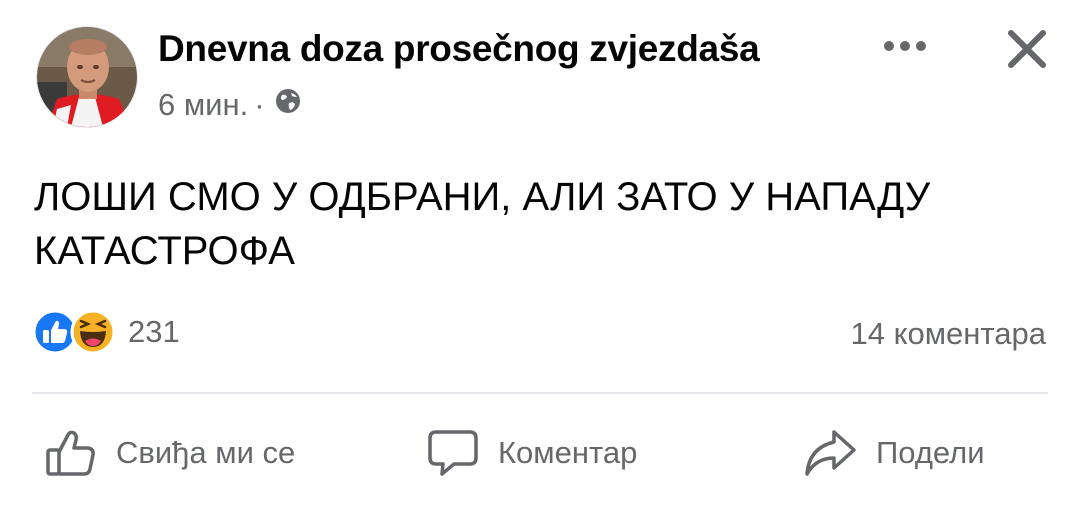 The height and width of the screenshot is (508, 1080). I want to click on close-button, so click(1027, 49).